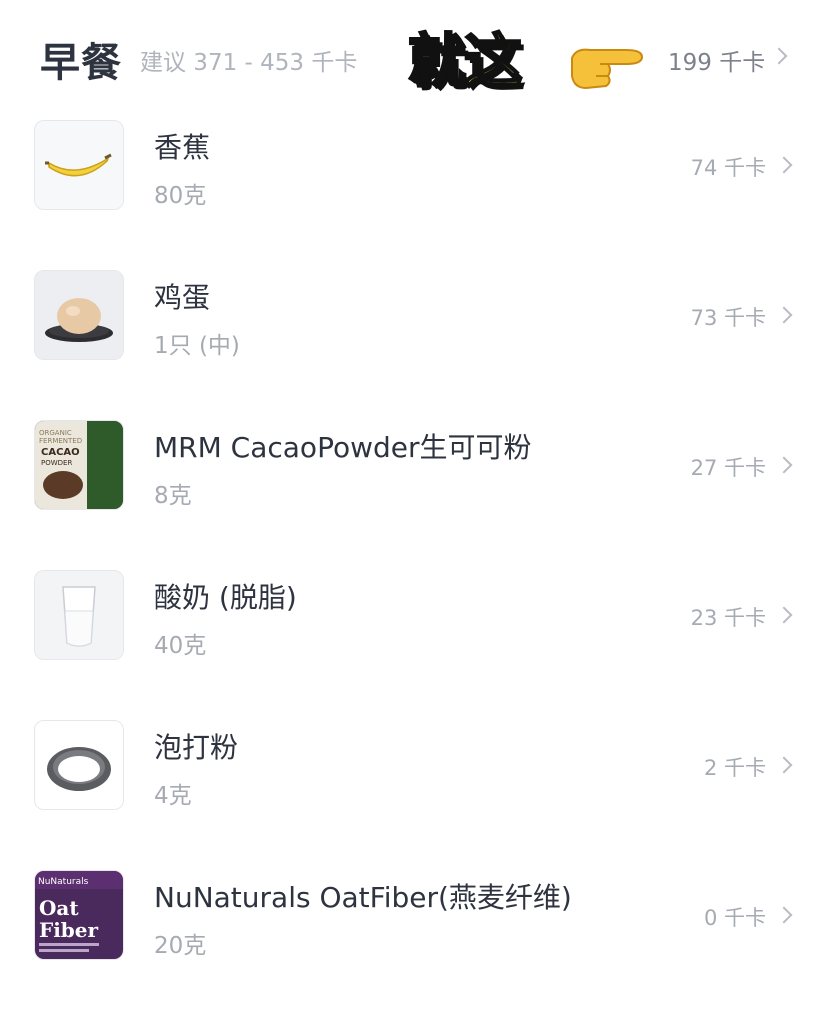  I want to click on food-calories: 27 千卡, so click(728, 468).